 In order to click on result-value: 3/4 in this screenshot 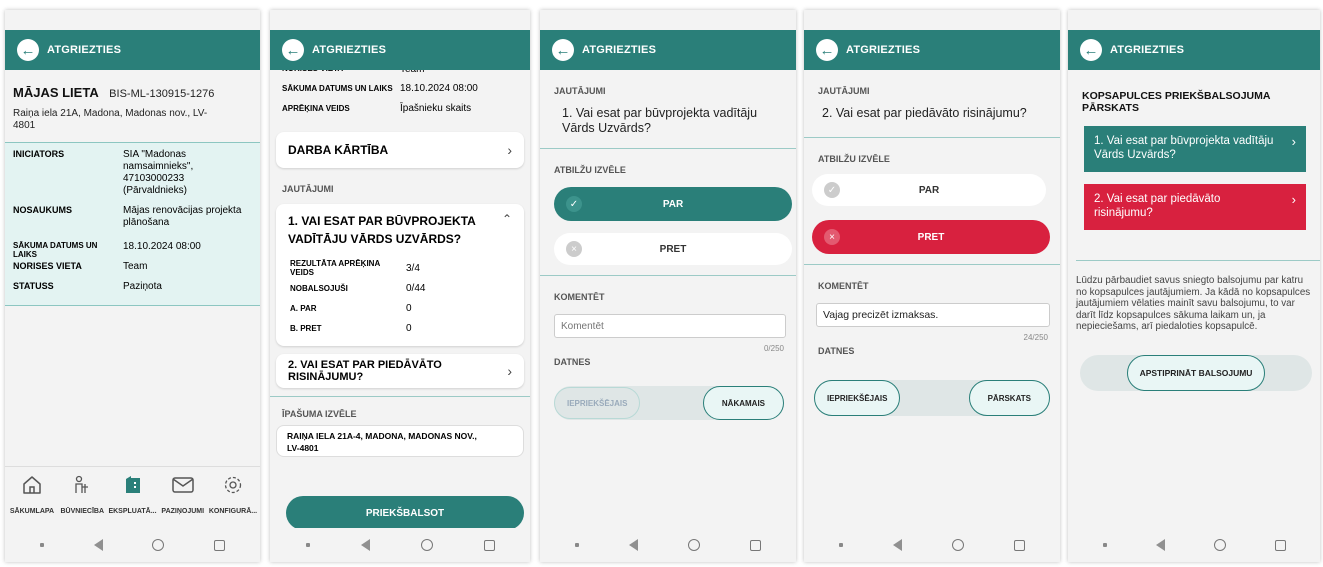, I will do `click(413, 268)`.